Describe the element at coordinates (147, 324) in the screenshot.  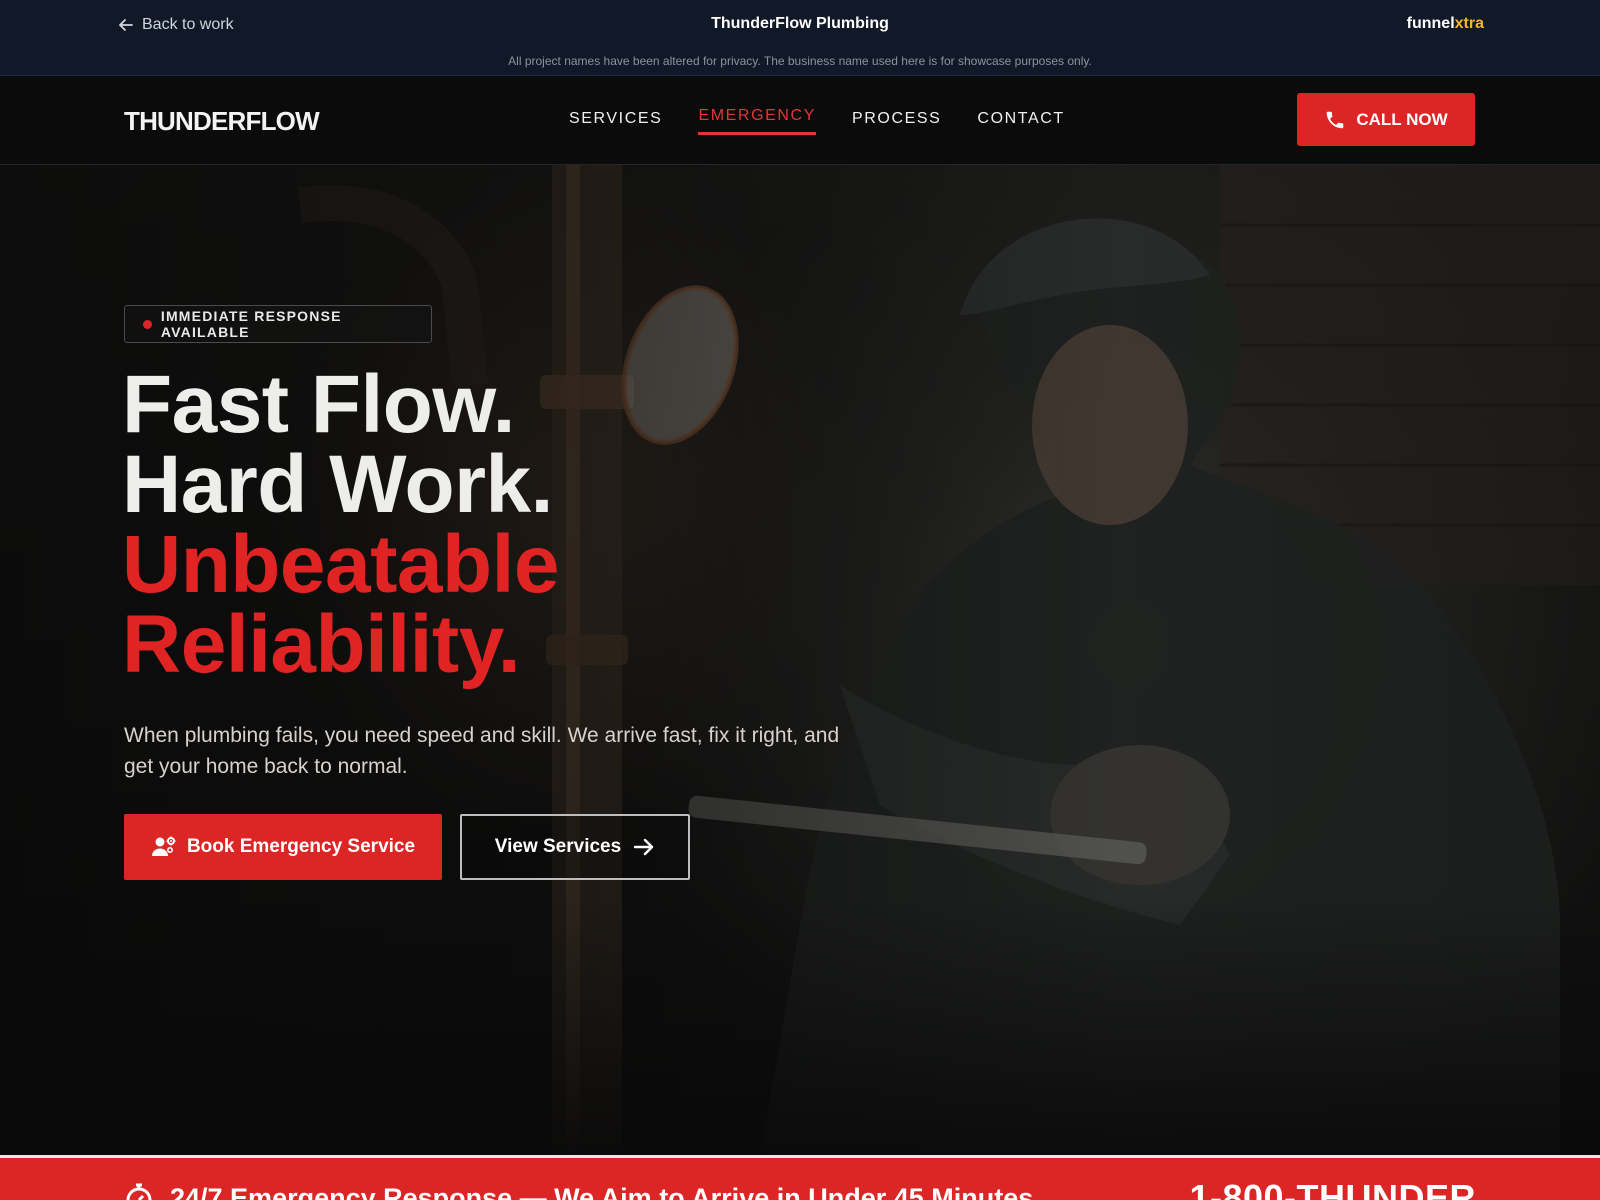
I see `status-dot-icon` at that location.